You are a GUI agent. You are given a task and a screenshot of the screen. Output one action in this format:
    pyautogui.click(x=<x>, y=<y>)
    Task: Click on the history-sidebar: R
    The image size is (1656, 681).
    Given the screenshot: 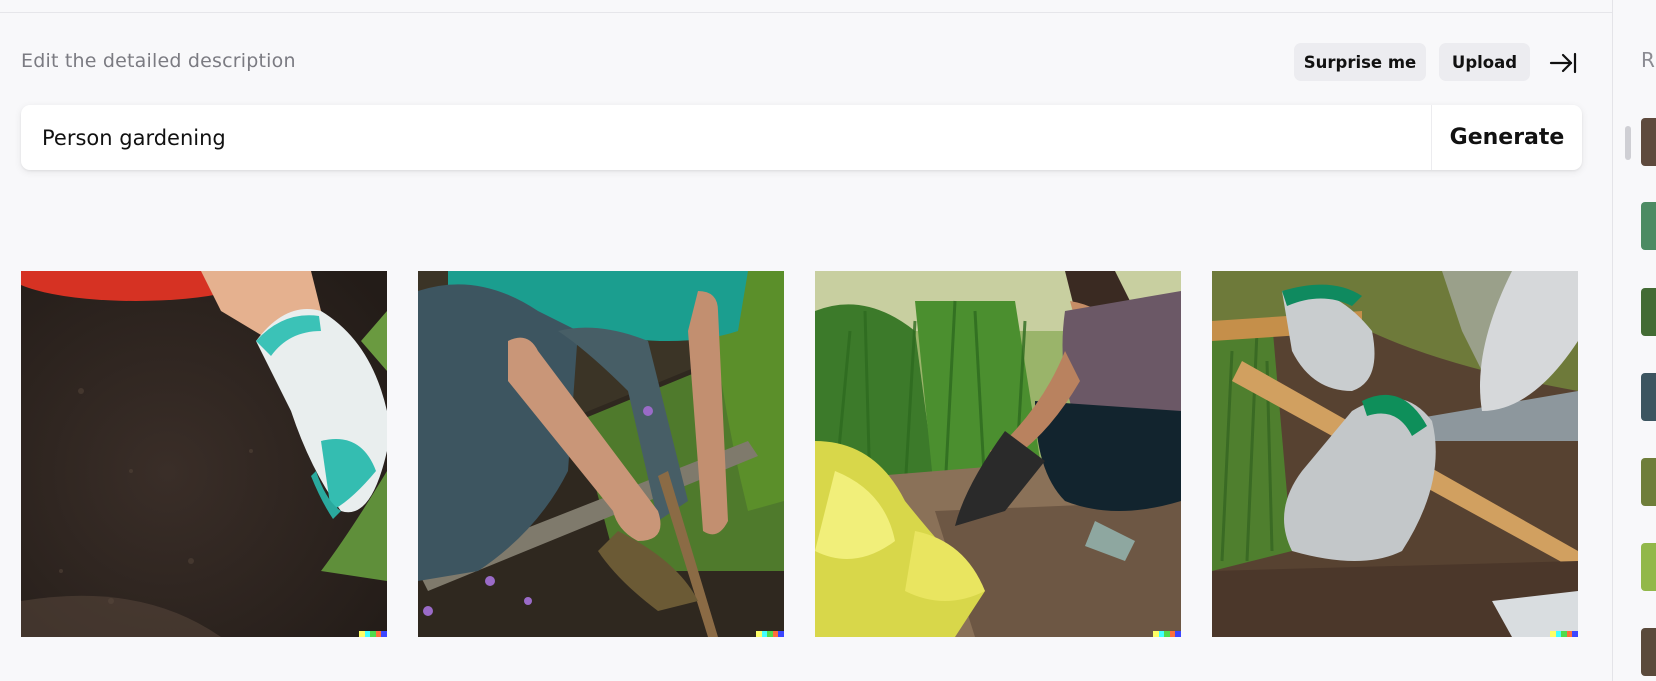 What is the action you would take?
    pyautogui.click(x=1634, y=340)
    